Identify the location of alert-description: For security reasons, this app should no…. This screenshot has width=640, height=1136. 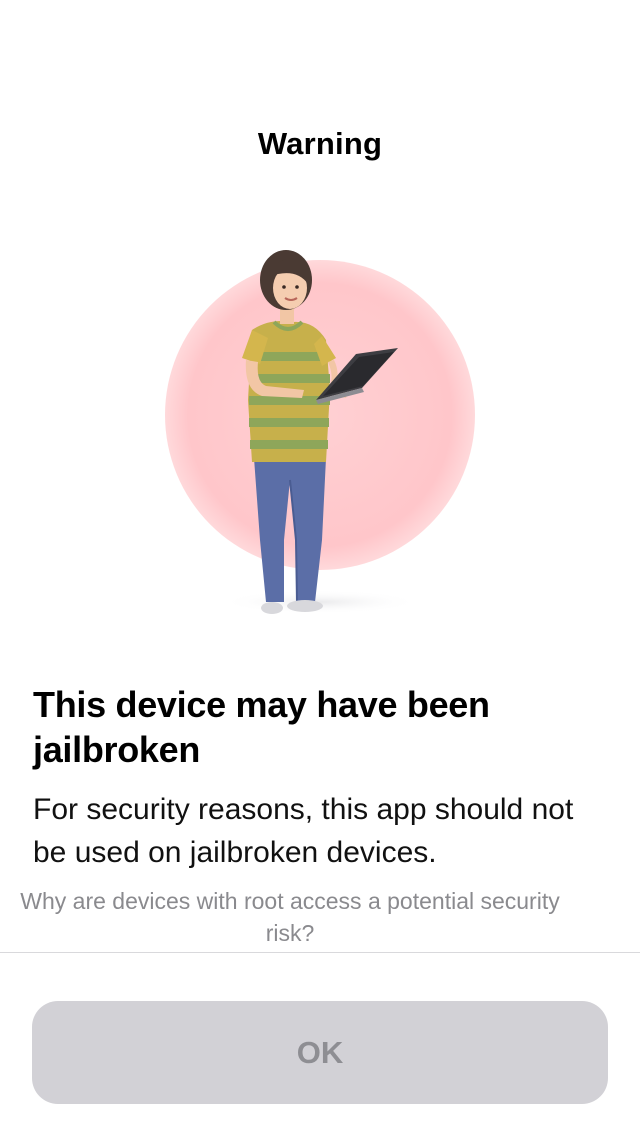
(303, 831).